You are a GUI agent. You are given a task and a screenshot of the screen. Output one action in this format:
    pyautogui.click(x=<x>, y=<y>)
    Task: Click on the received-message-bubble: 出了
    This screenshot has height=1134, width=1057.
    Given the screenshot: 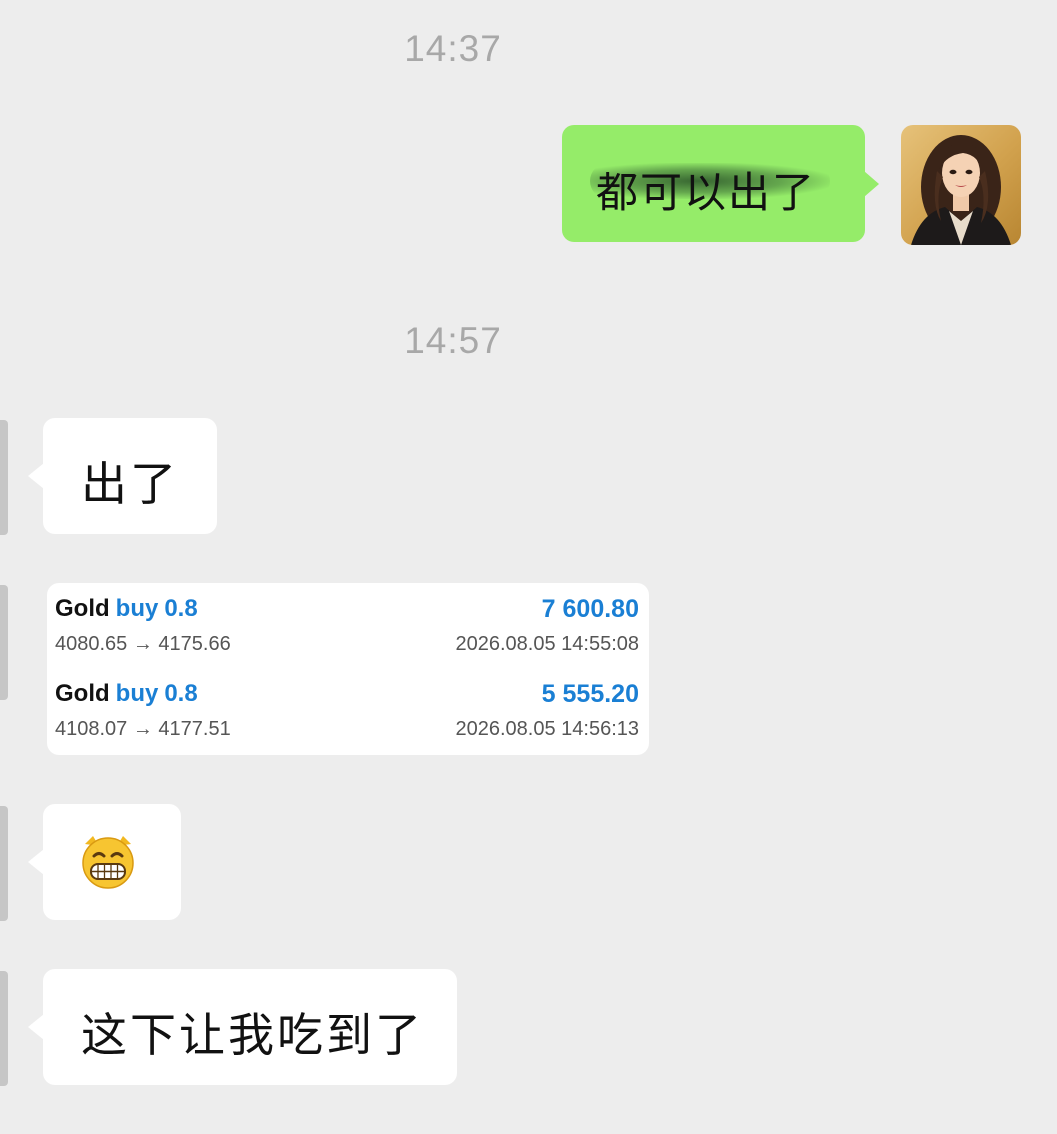 What is the action you would take?
    pyautogui.click(x=122, y=476)
    